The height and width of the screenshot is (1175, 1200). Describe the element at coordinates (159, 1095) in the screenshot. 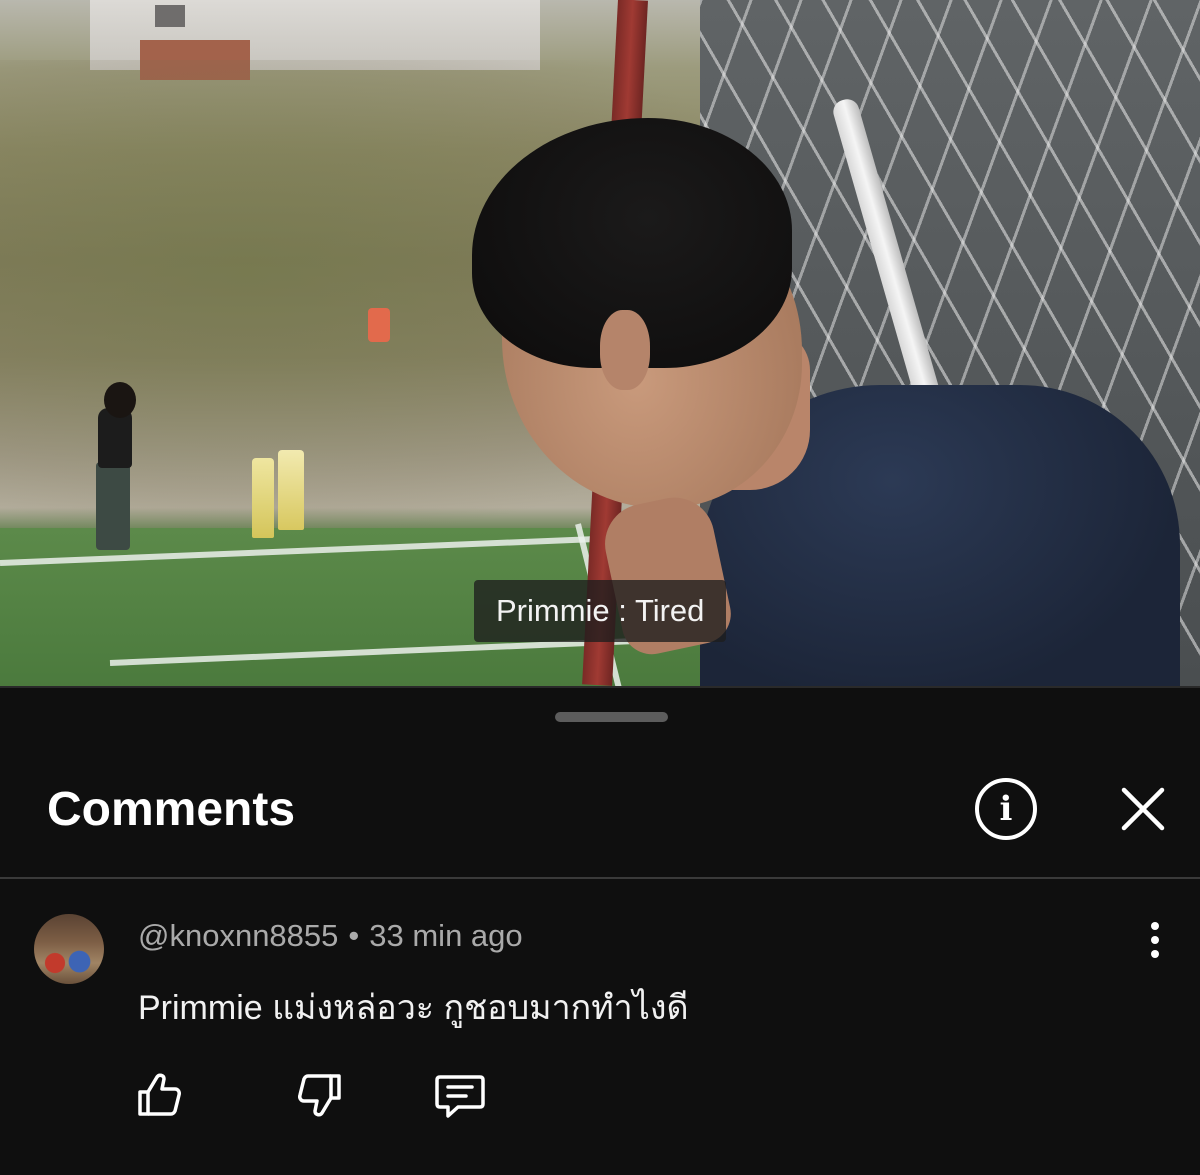

I see `thumbs-up-icon` at that location.